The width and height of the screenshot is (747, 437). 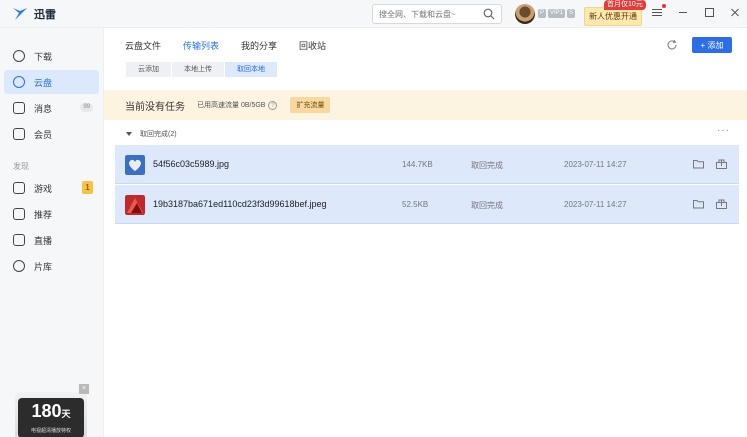 What do you see at coordinates (273, 105) in the screenshot?
I see `help-icon: ?` at bounding box center [273, 105].